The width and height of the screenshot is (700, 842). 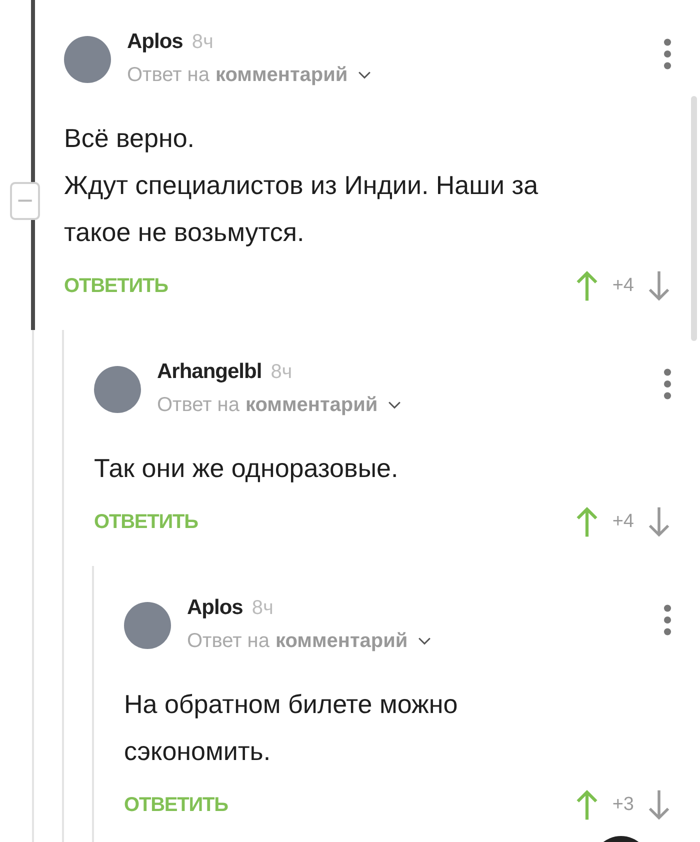 What do you see at coordinates (247, 468) in the screenshot?
I see `comment-text: Так они же одноразовые.` at bounding box center [247, 468].